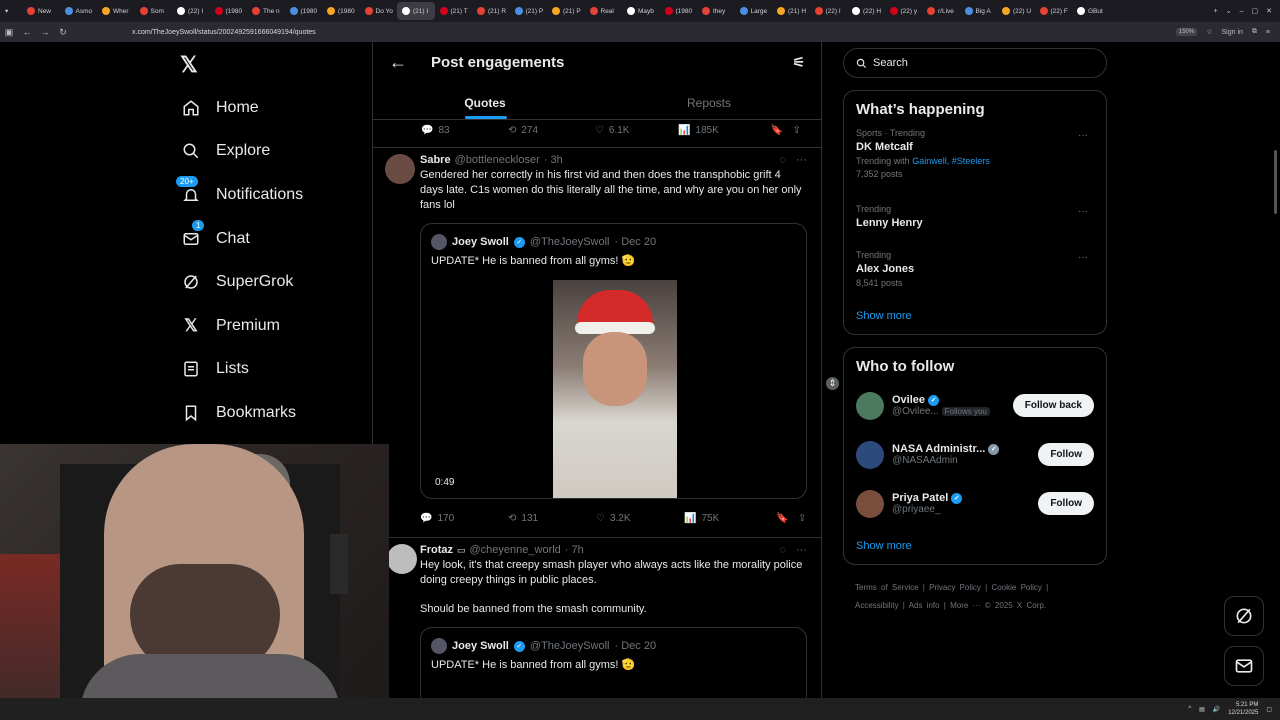 This screenshot has height=720, width=1280. I want to click on trend-item: Trending Alex Jones 8,541 posts ···, so click(975, 272).